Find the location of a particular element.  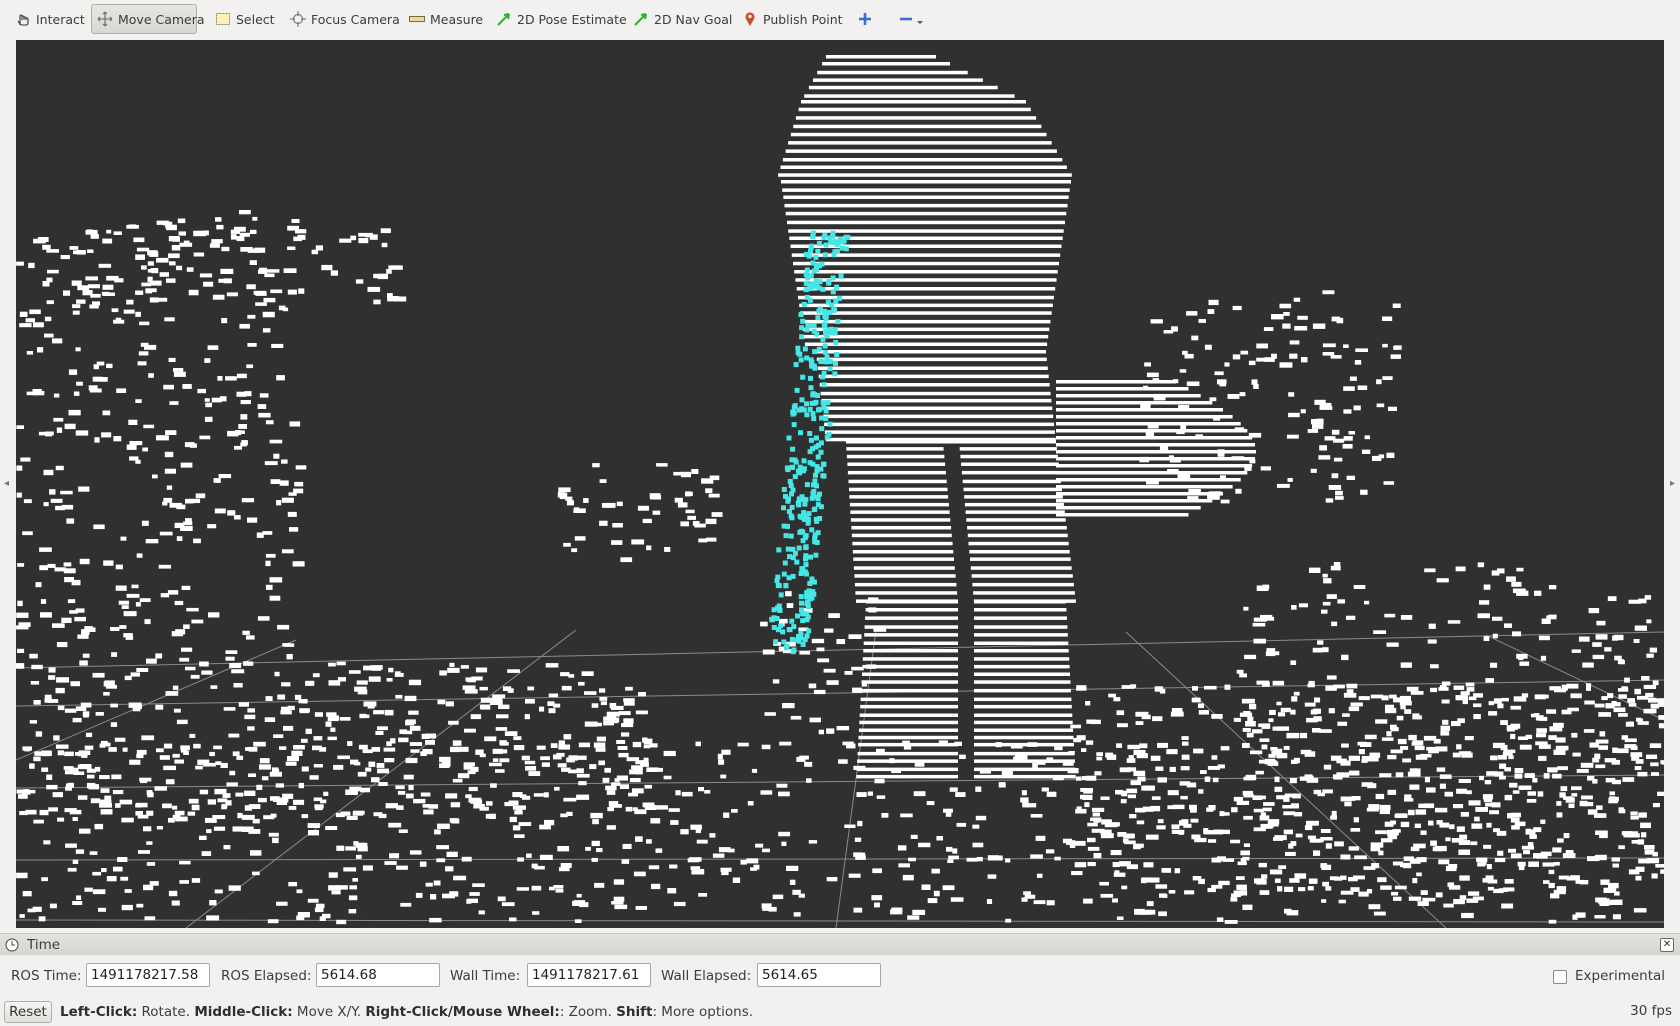

tool-label: Move Camera is located at coordinates (161, 19).